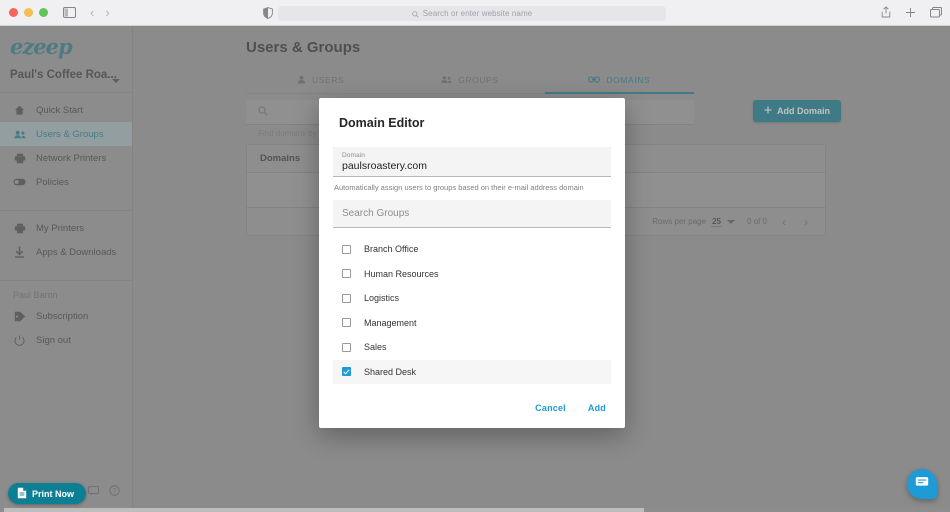 Image resolution: width=950 pixels, height=512 pixels. Describe the element at coordinates (382, 298) in the screenshot. I see `group-label: Logistics` at that location.